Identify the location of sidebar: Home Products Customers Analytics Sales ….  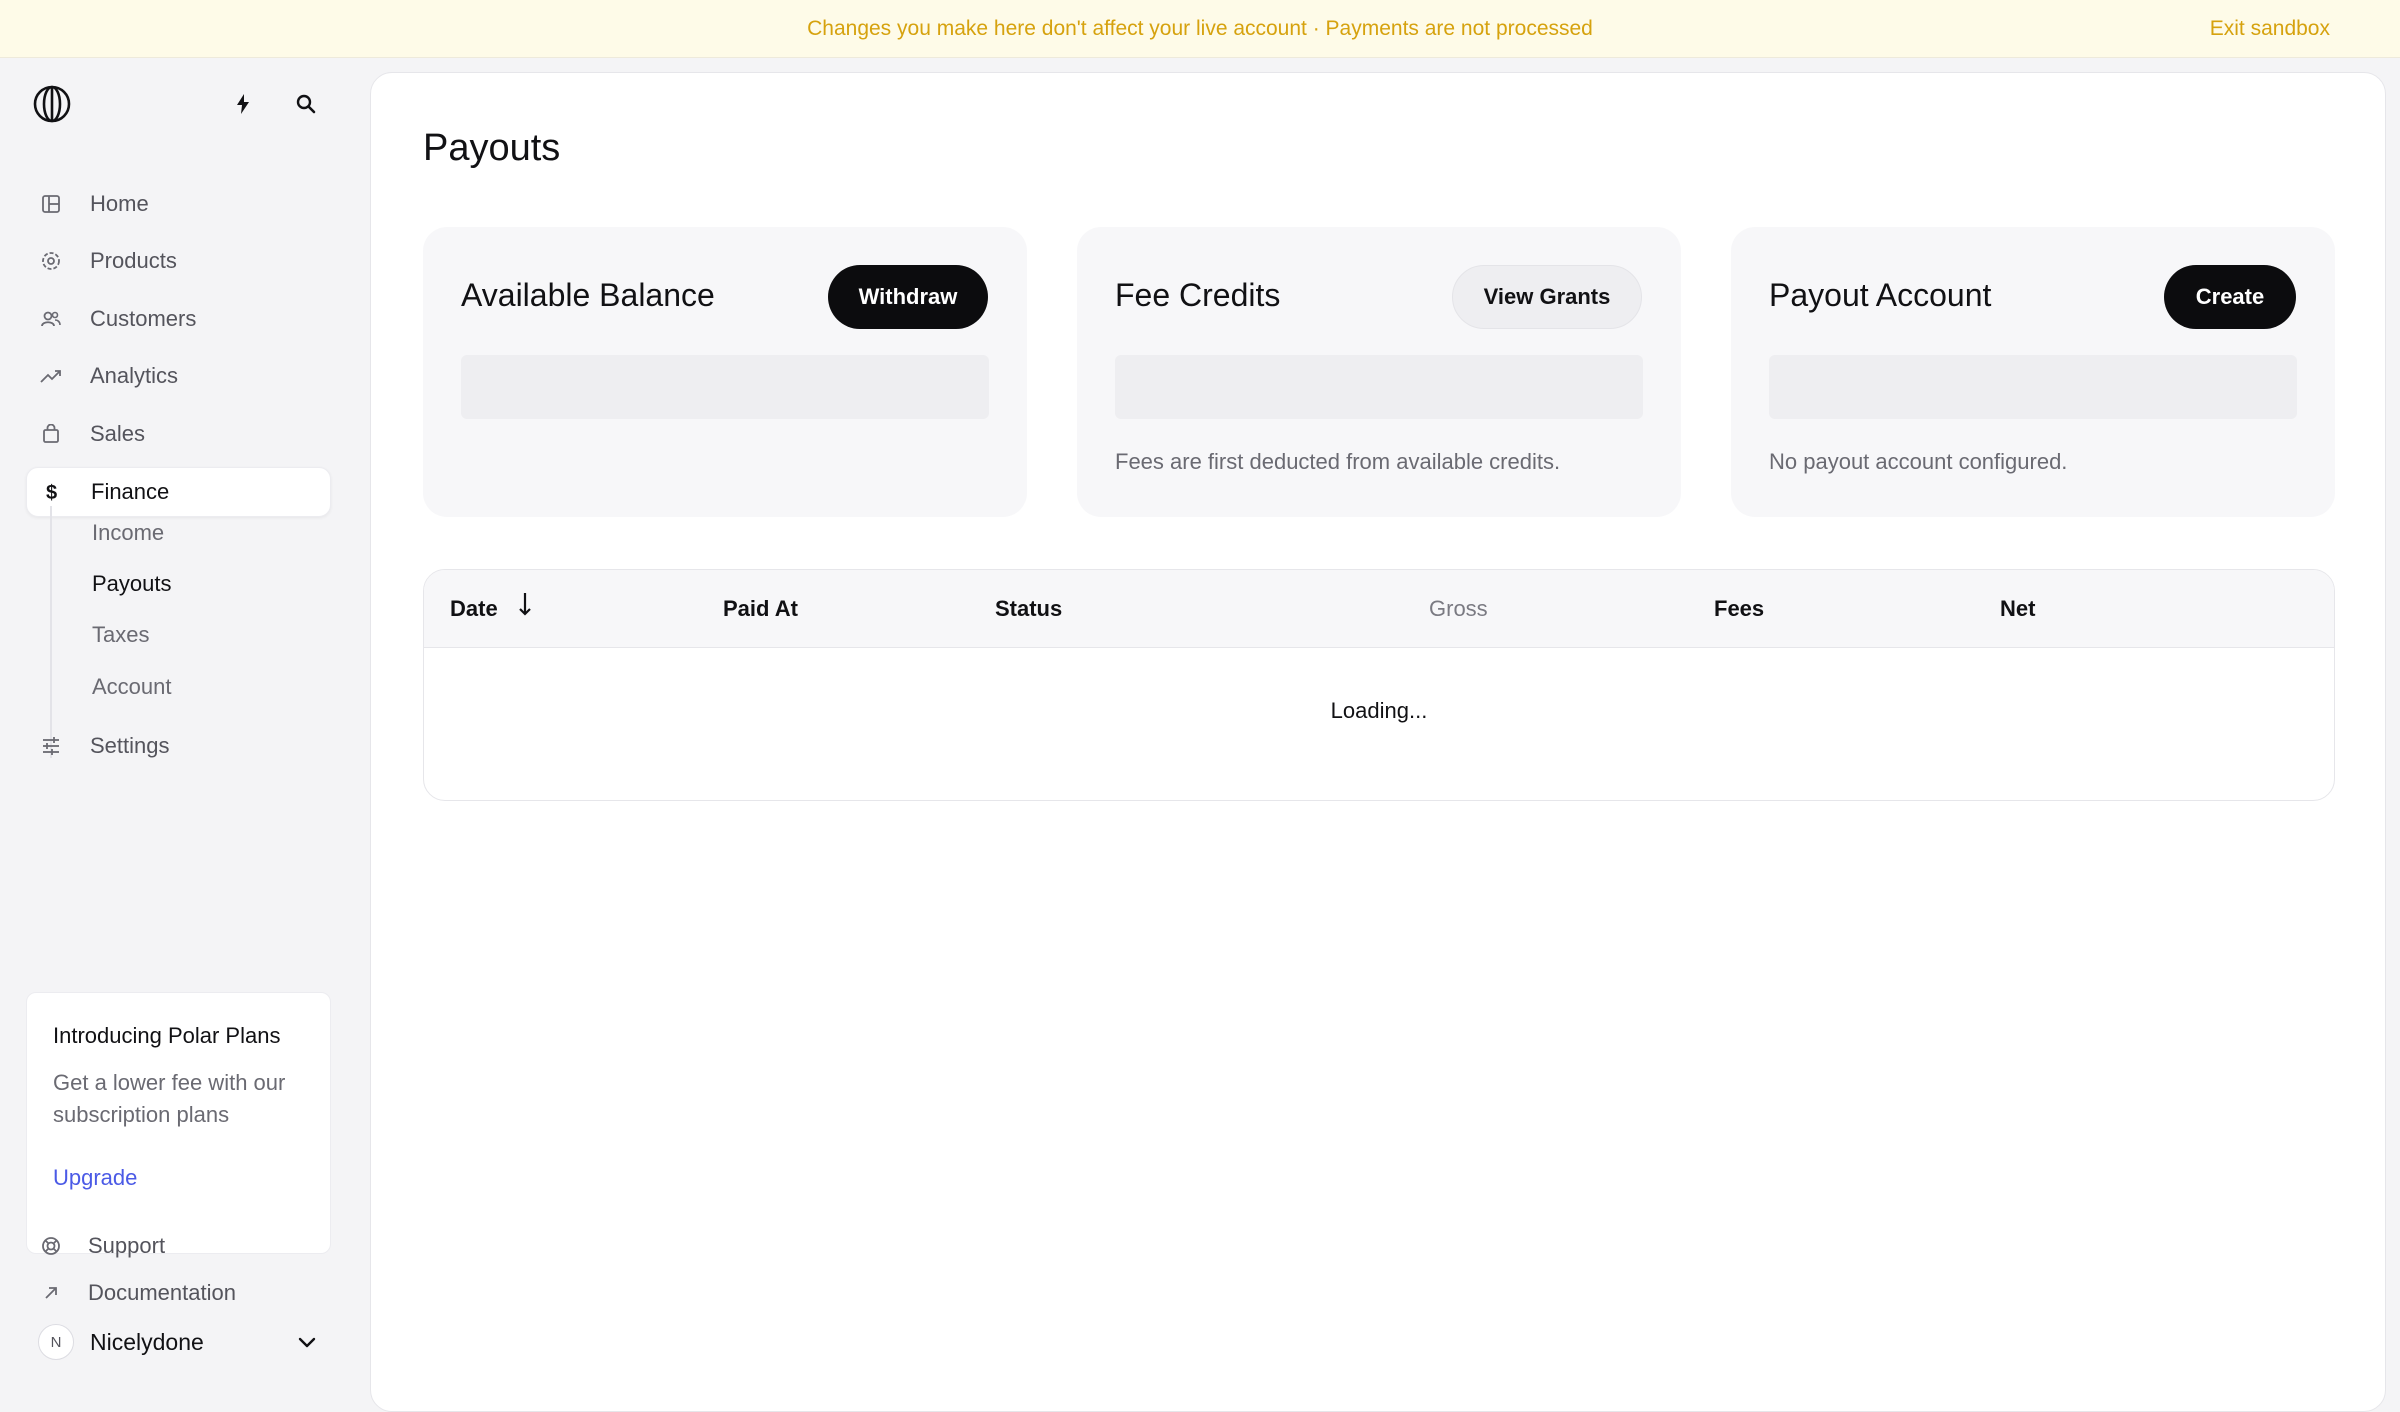
(185, 726).